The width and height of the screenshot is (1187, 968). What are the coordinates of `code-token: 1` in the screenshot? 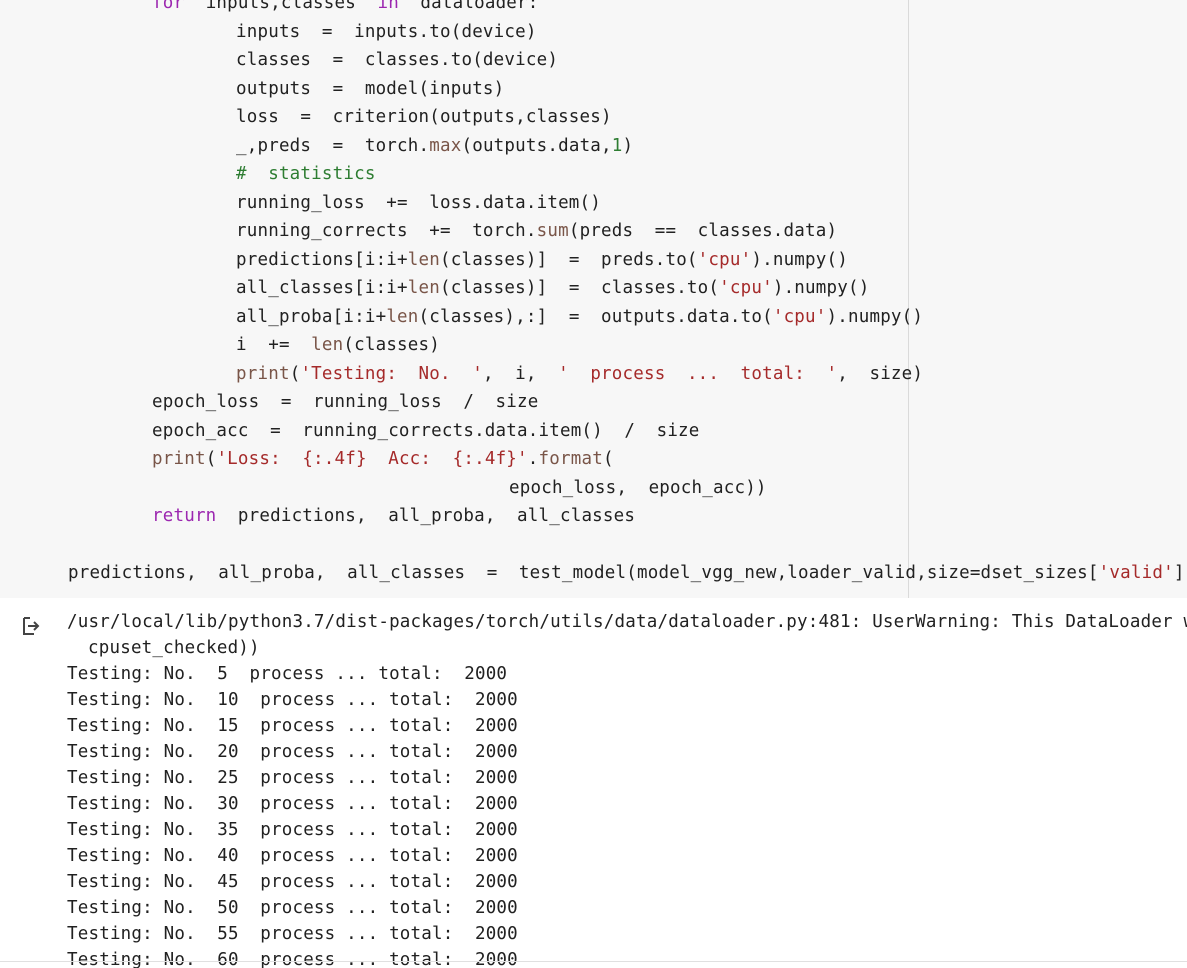 It's located at (617, 145).